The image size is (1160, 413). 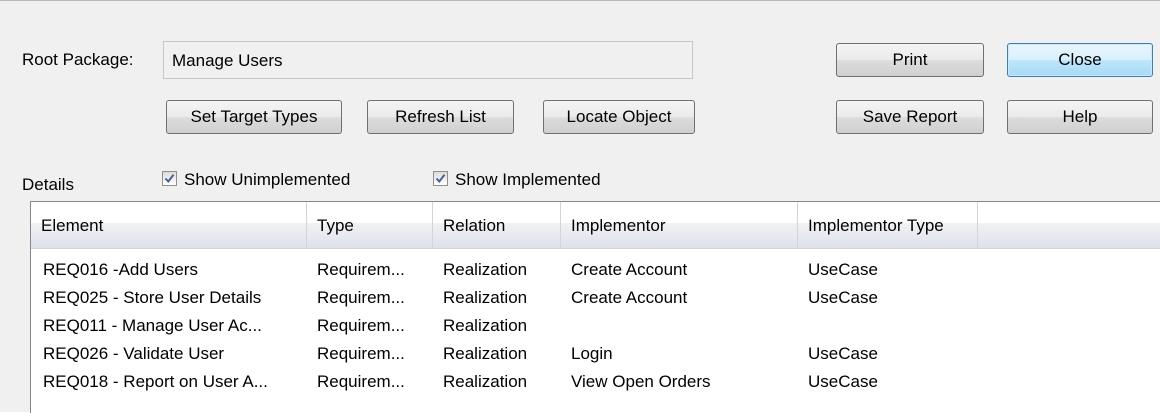 What do you see at coordinates (641, 381) in the screenshot?
I see `cell-implementor: View Open Orders` at bounding box center [641, 381].